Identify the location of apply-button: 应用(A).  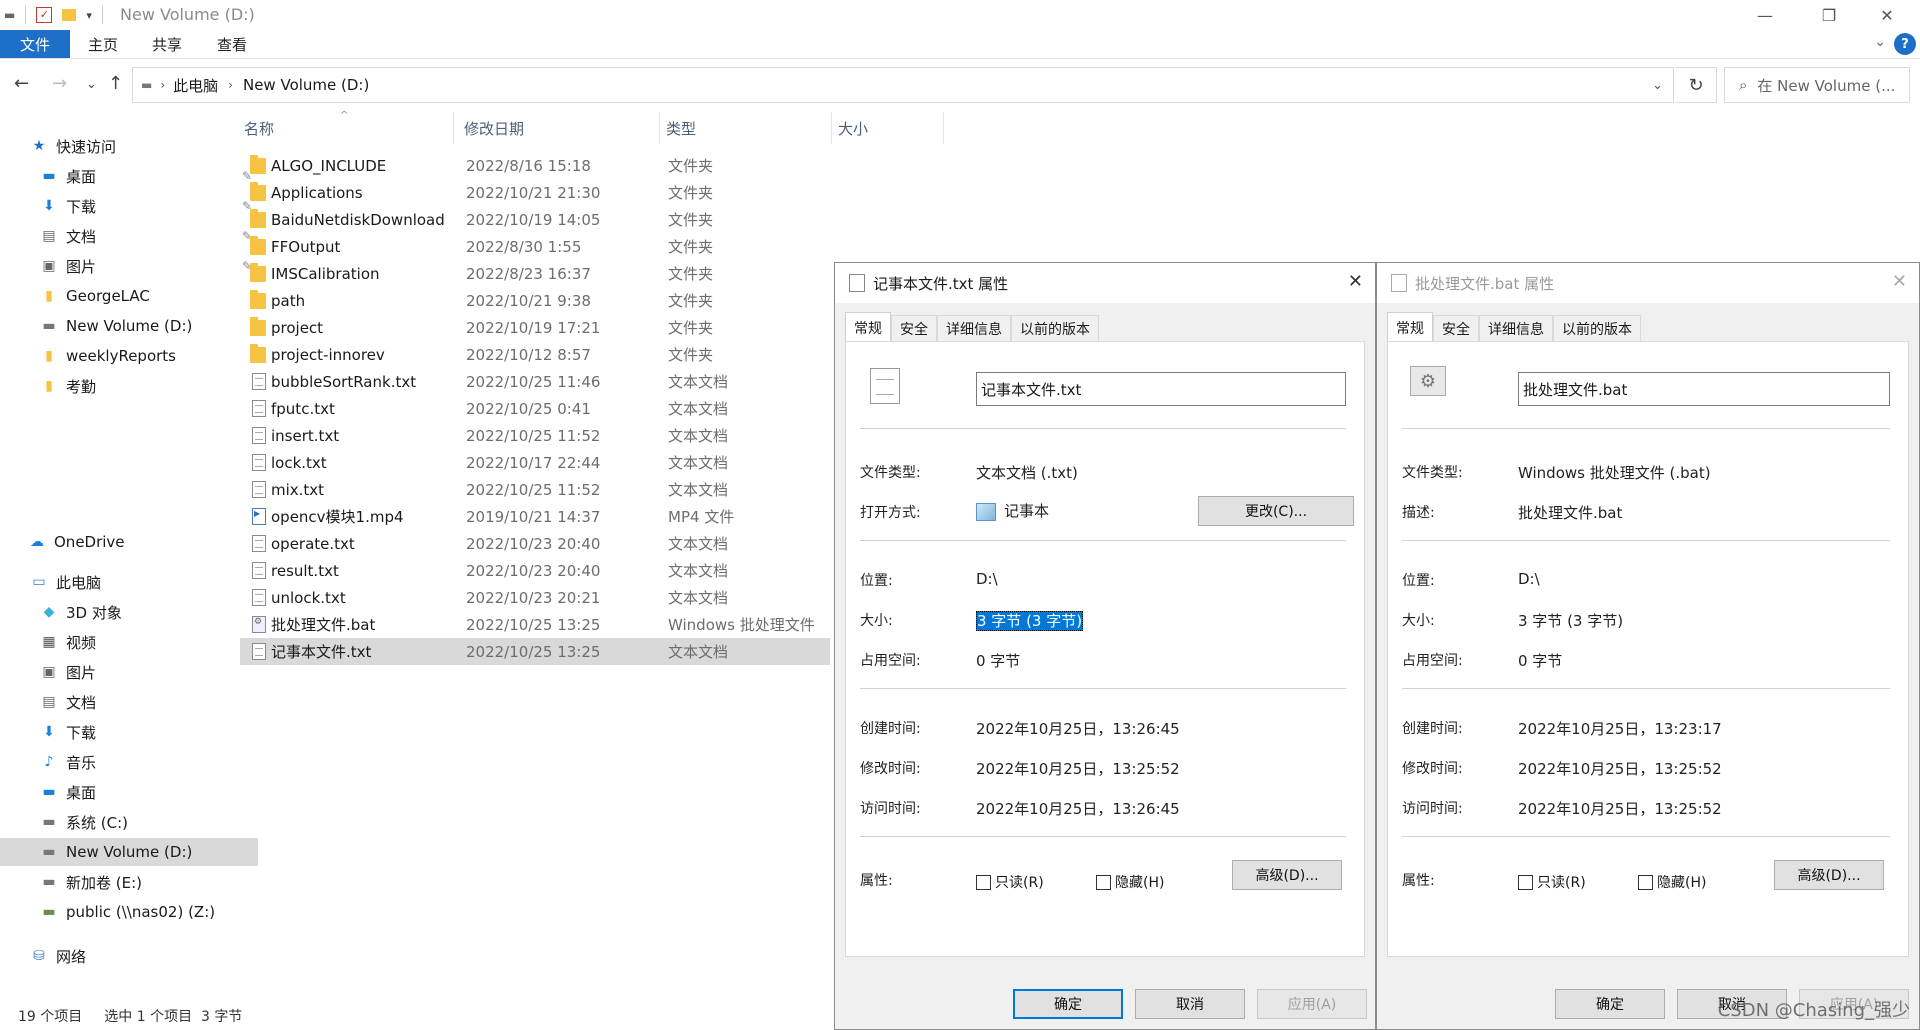
(1312, 1004).